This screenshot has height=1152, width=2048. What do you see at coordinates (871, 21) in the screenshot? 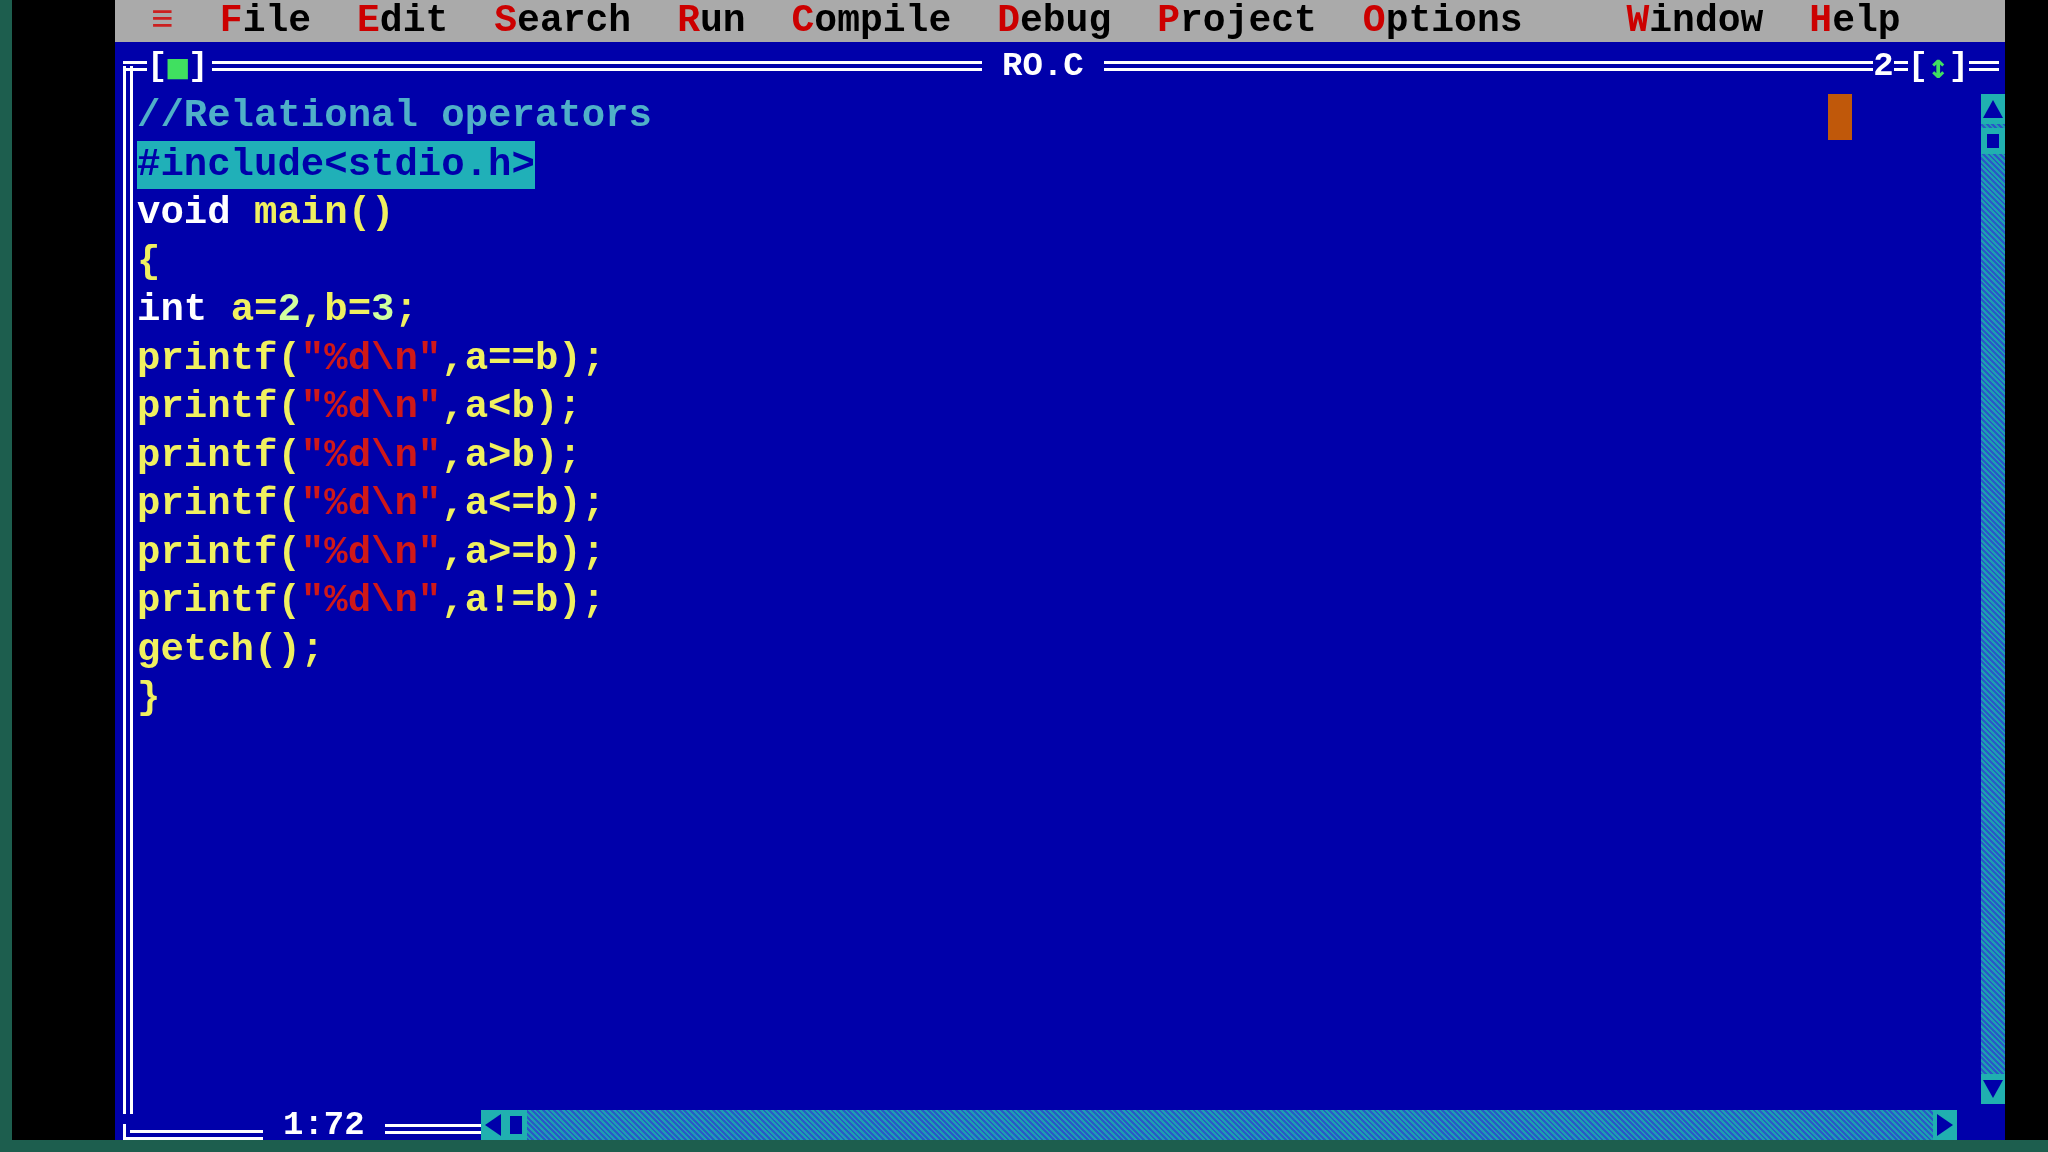
I see `menu-item: Compile` at bounding box center [871, 21].